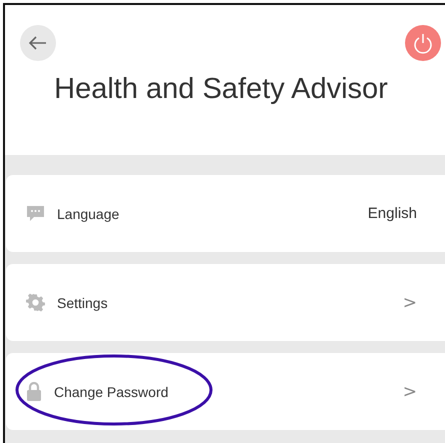 The height and width of the screenshot is (443, 445). I want to click on power-button, so click(423, 43).